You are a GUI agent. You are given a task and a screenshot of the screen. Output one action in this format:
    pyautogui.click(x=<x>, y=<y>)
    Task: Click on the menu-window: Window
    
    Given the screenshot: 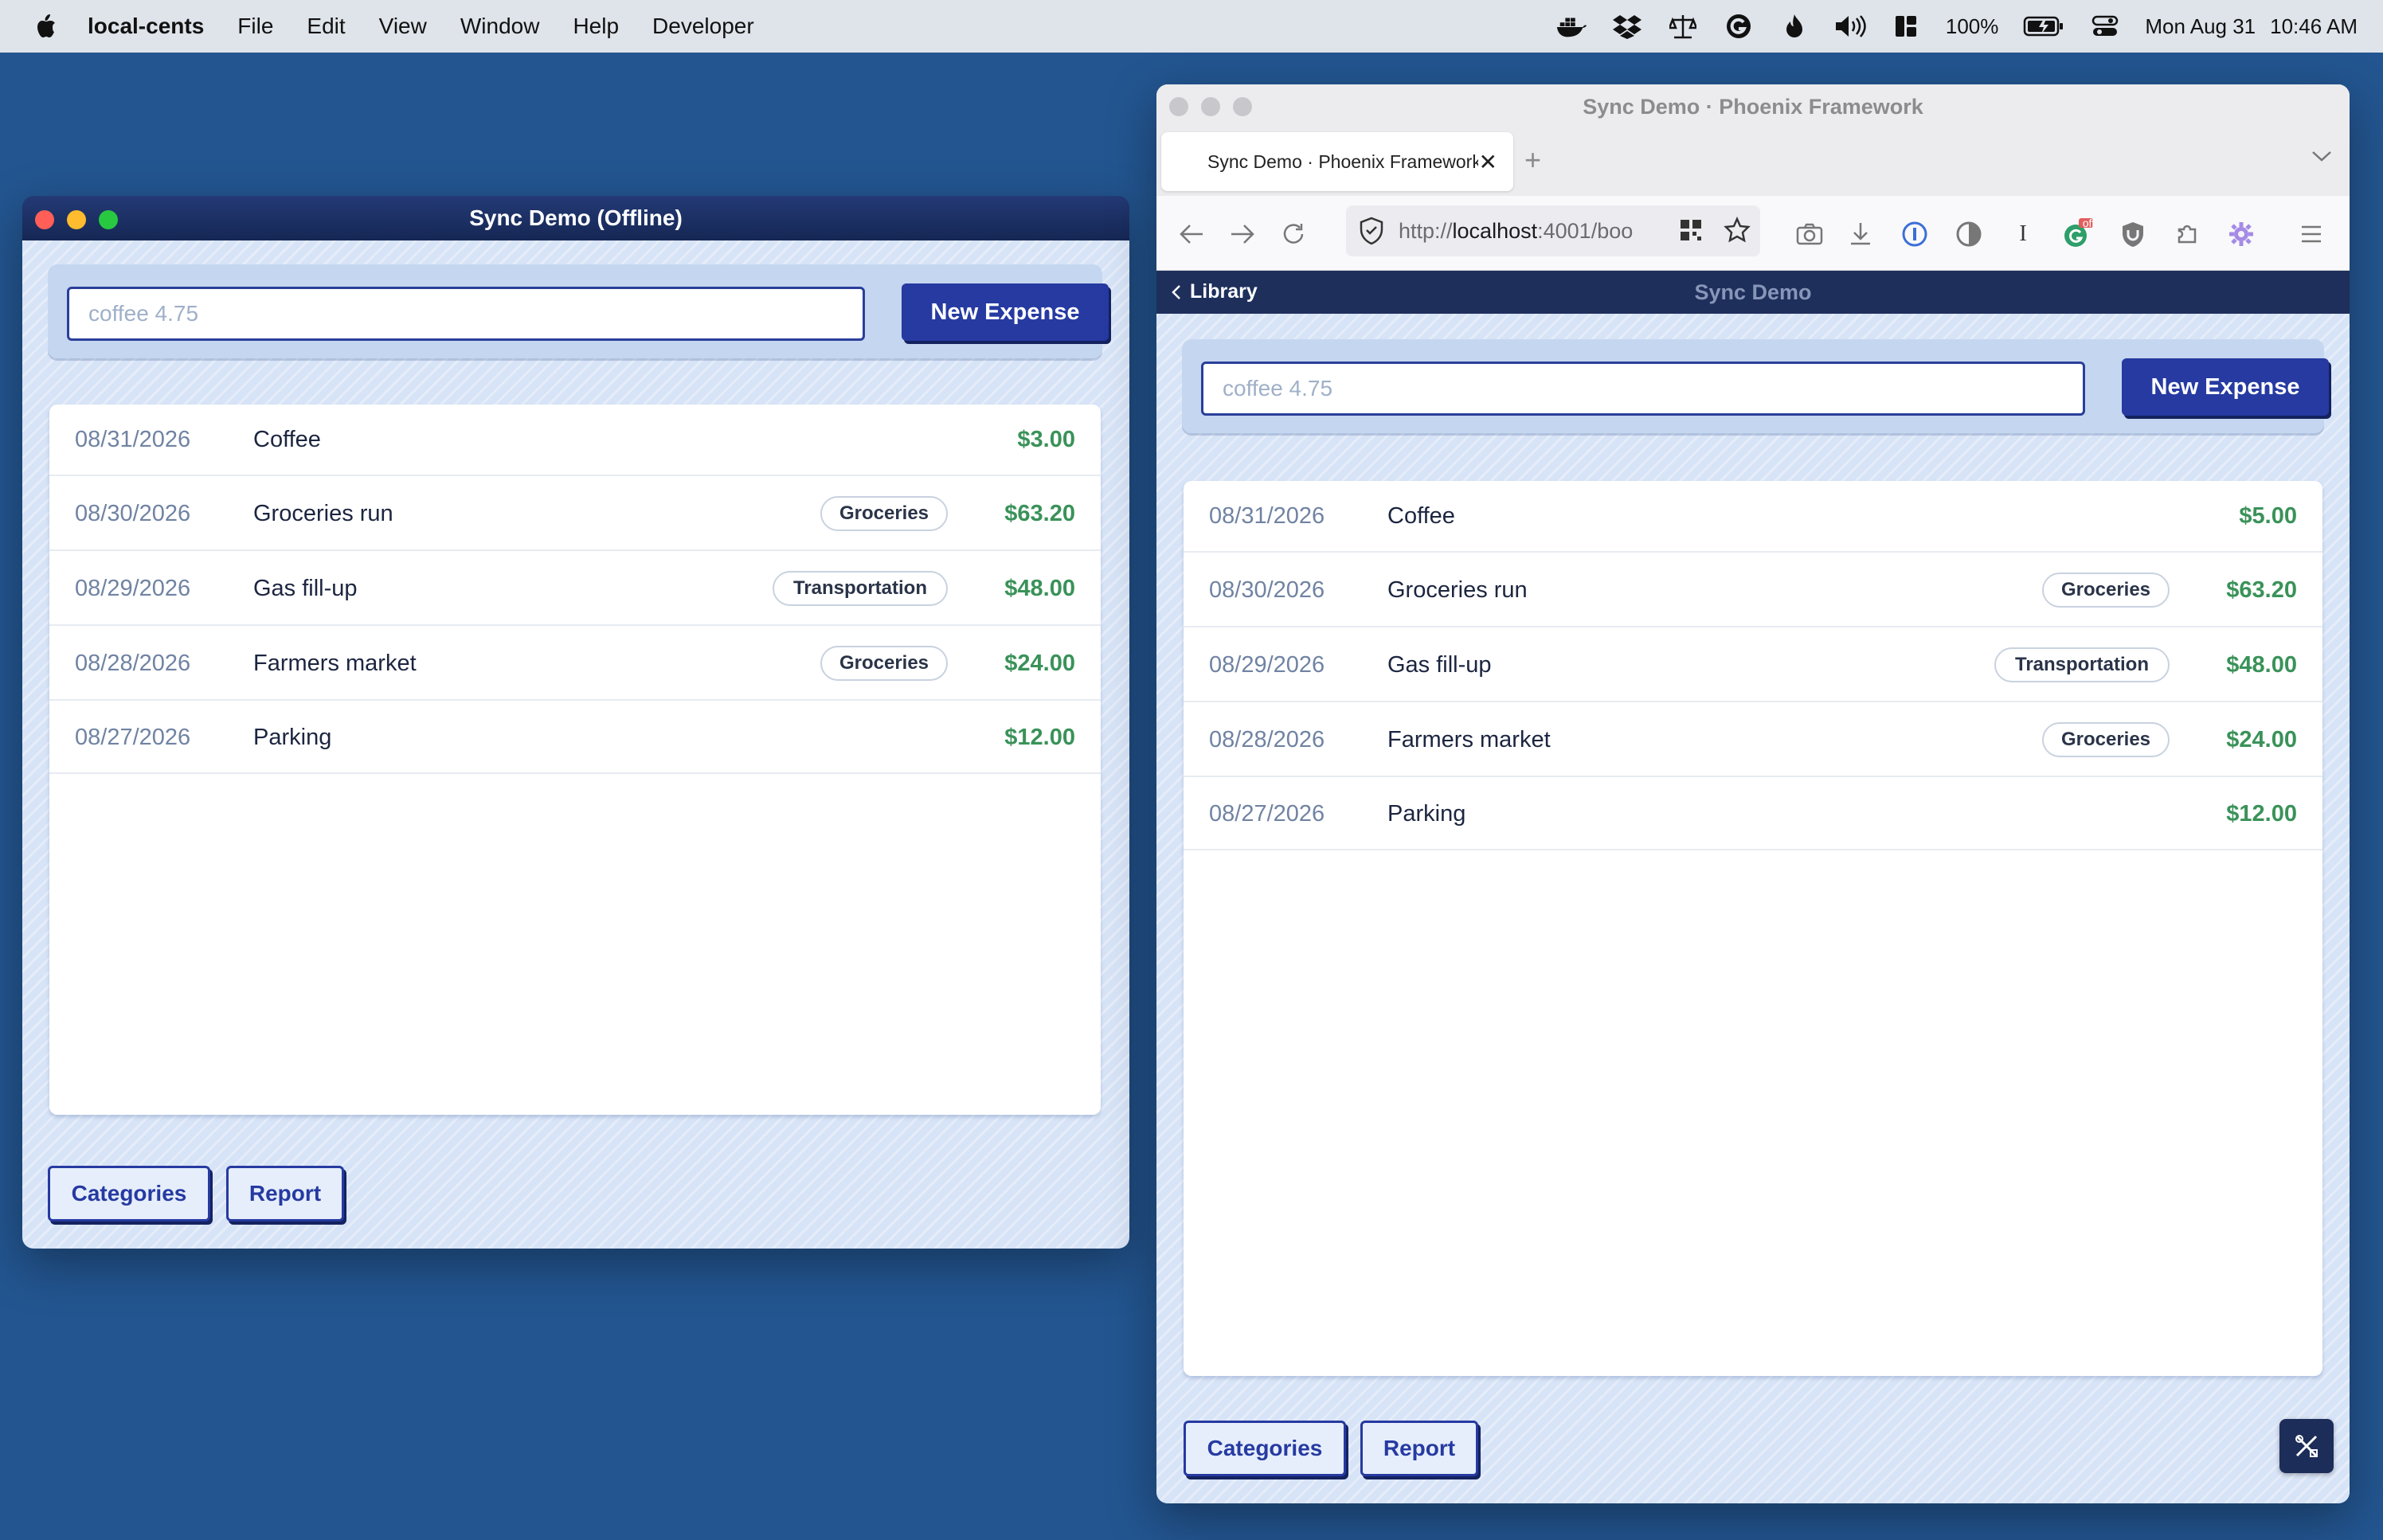 What is the action you would take?
    pyautogui.click(x=500, y=26)
    